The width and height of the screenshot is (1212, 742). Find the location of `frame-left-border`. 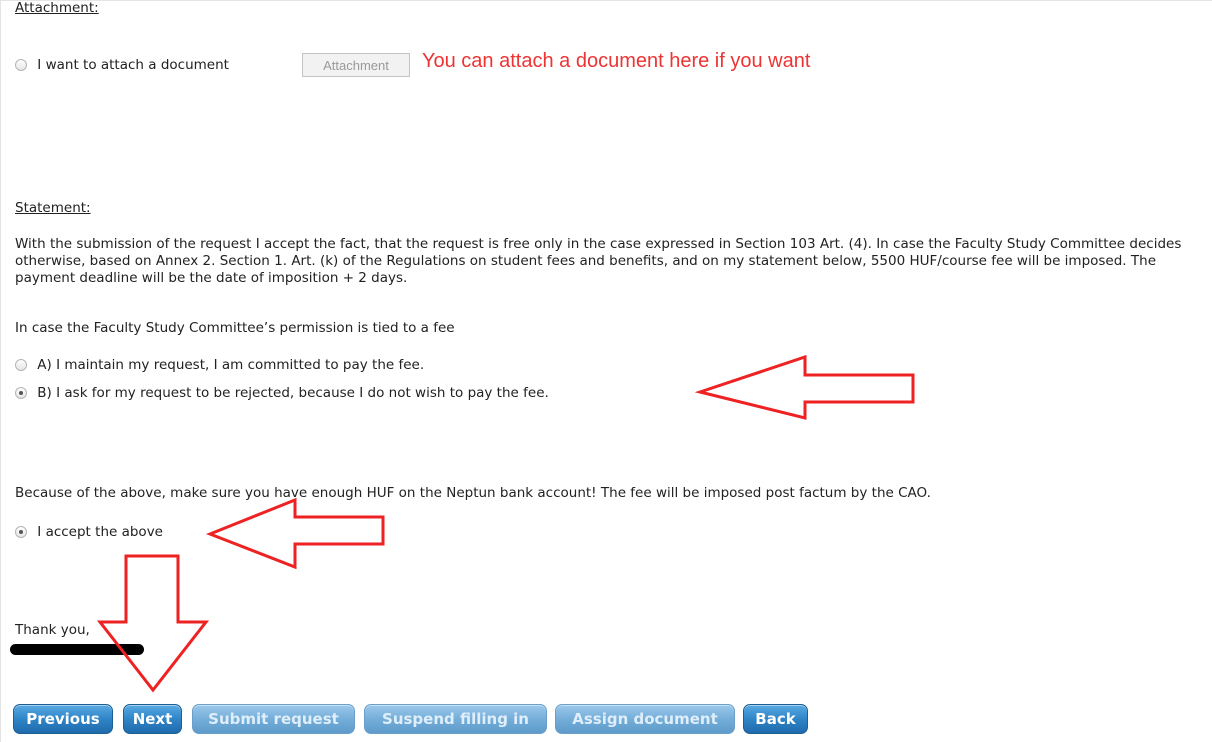

frame-left-border is located at coordinates (0, 371).